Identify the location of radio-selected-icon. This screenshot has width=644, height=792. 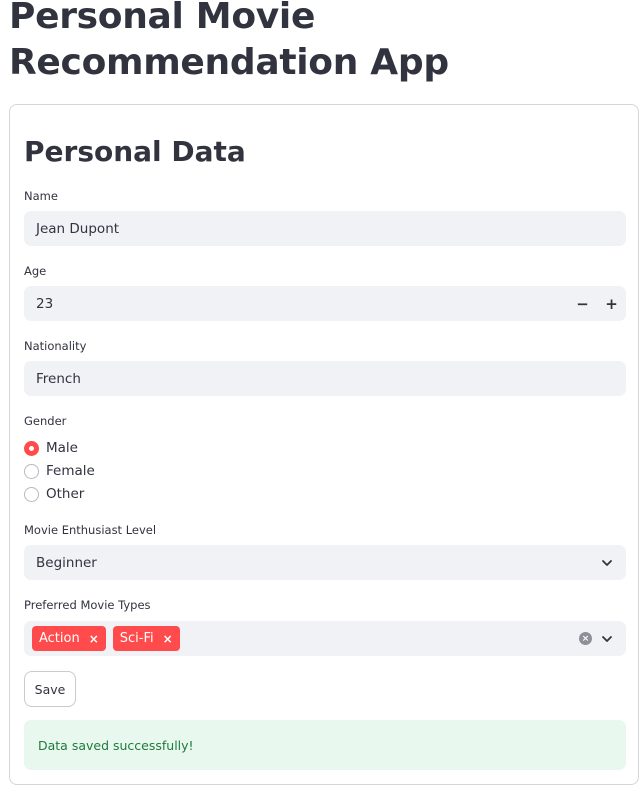
(31, 448).